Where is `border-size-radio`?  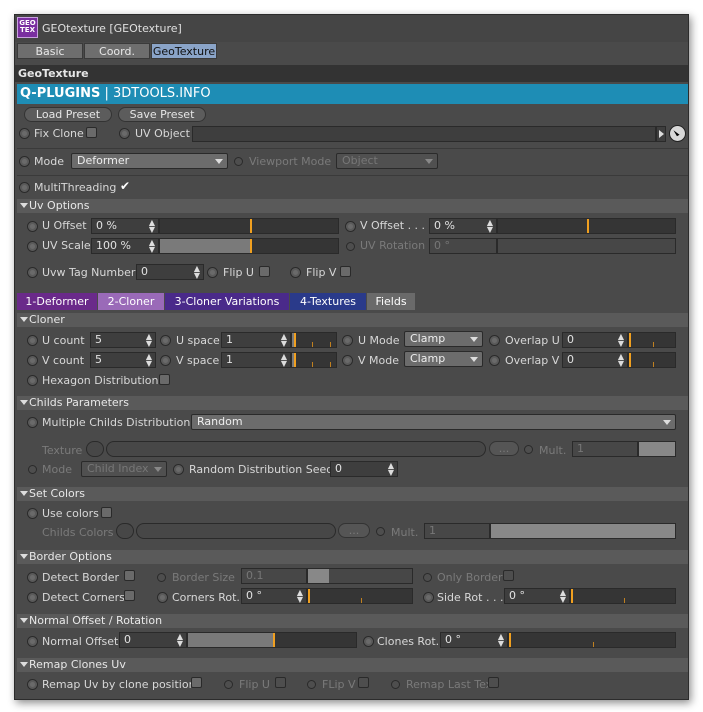
border-size-radio is located at coordinates (161, 577).